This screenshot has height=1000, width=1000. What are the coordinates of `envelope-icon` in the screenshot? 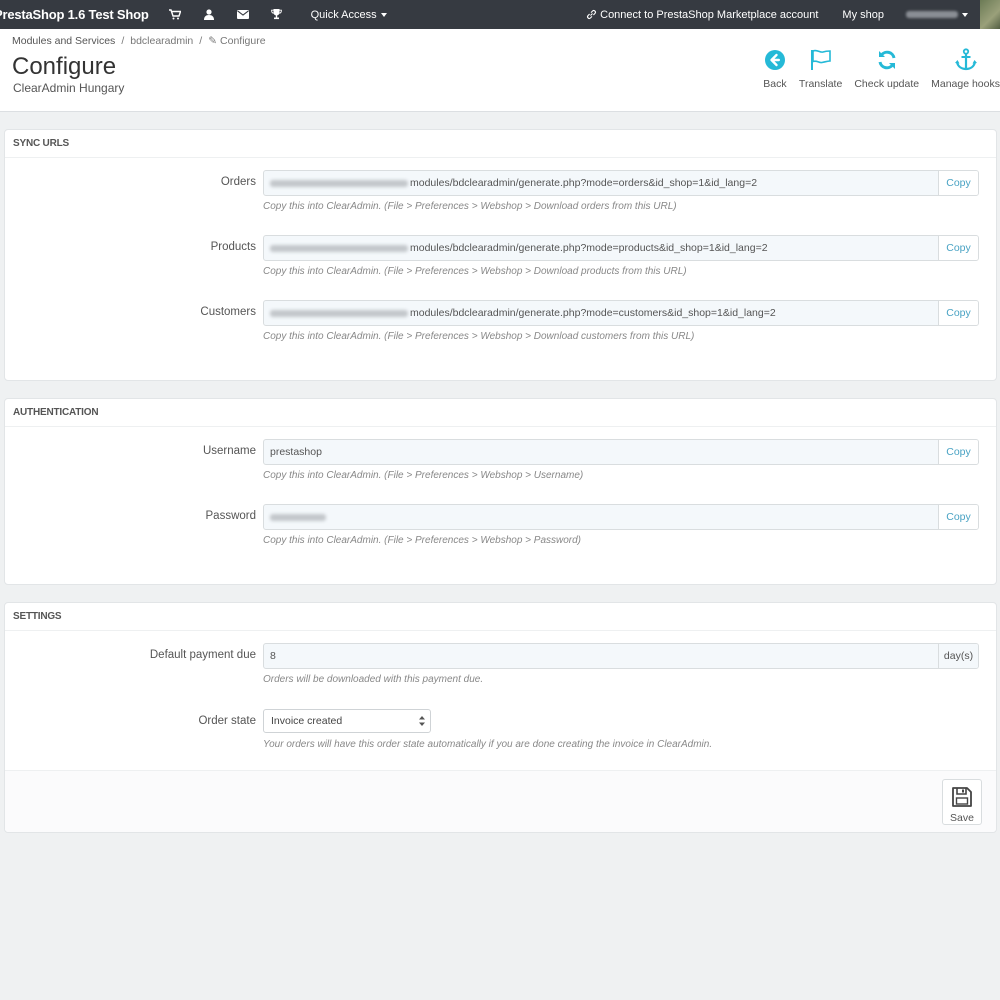 It's located at (243, 15).